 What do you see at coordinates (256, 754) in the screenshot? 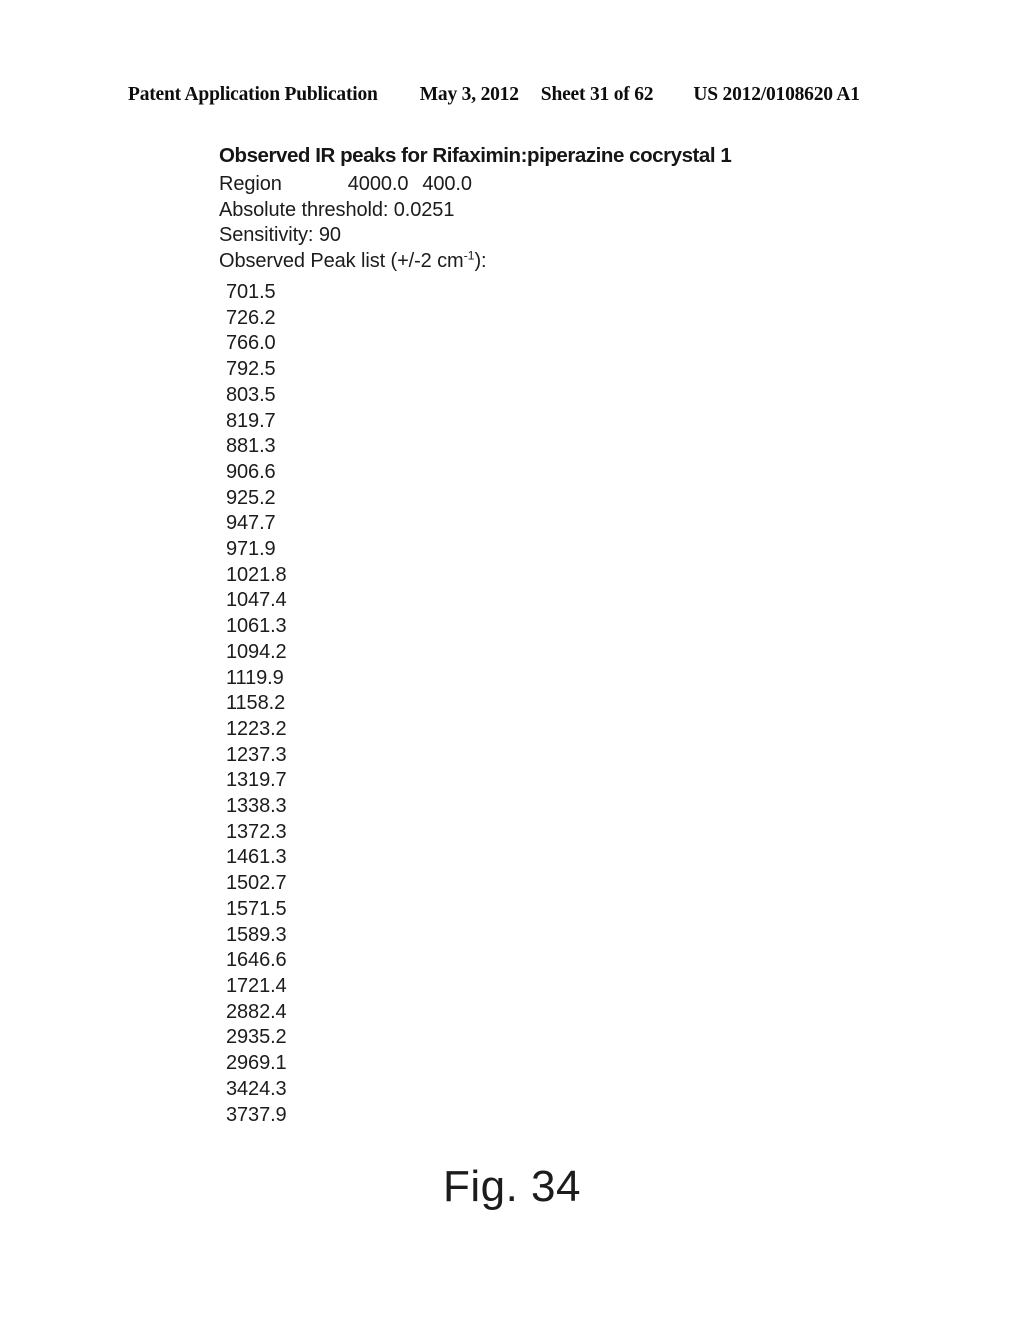
I see `peak-value-item: 1237.3` at bounding box center [256, 754].